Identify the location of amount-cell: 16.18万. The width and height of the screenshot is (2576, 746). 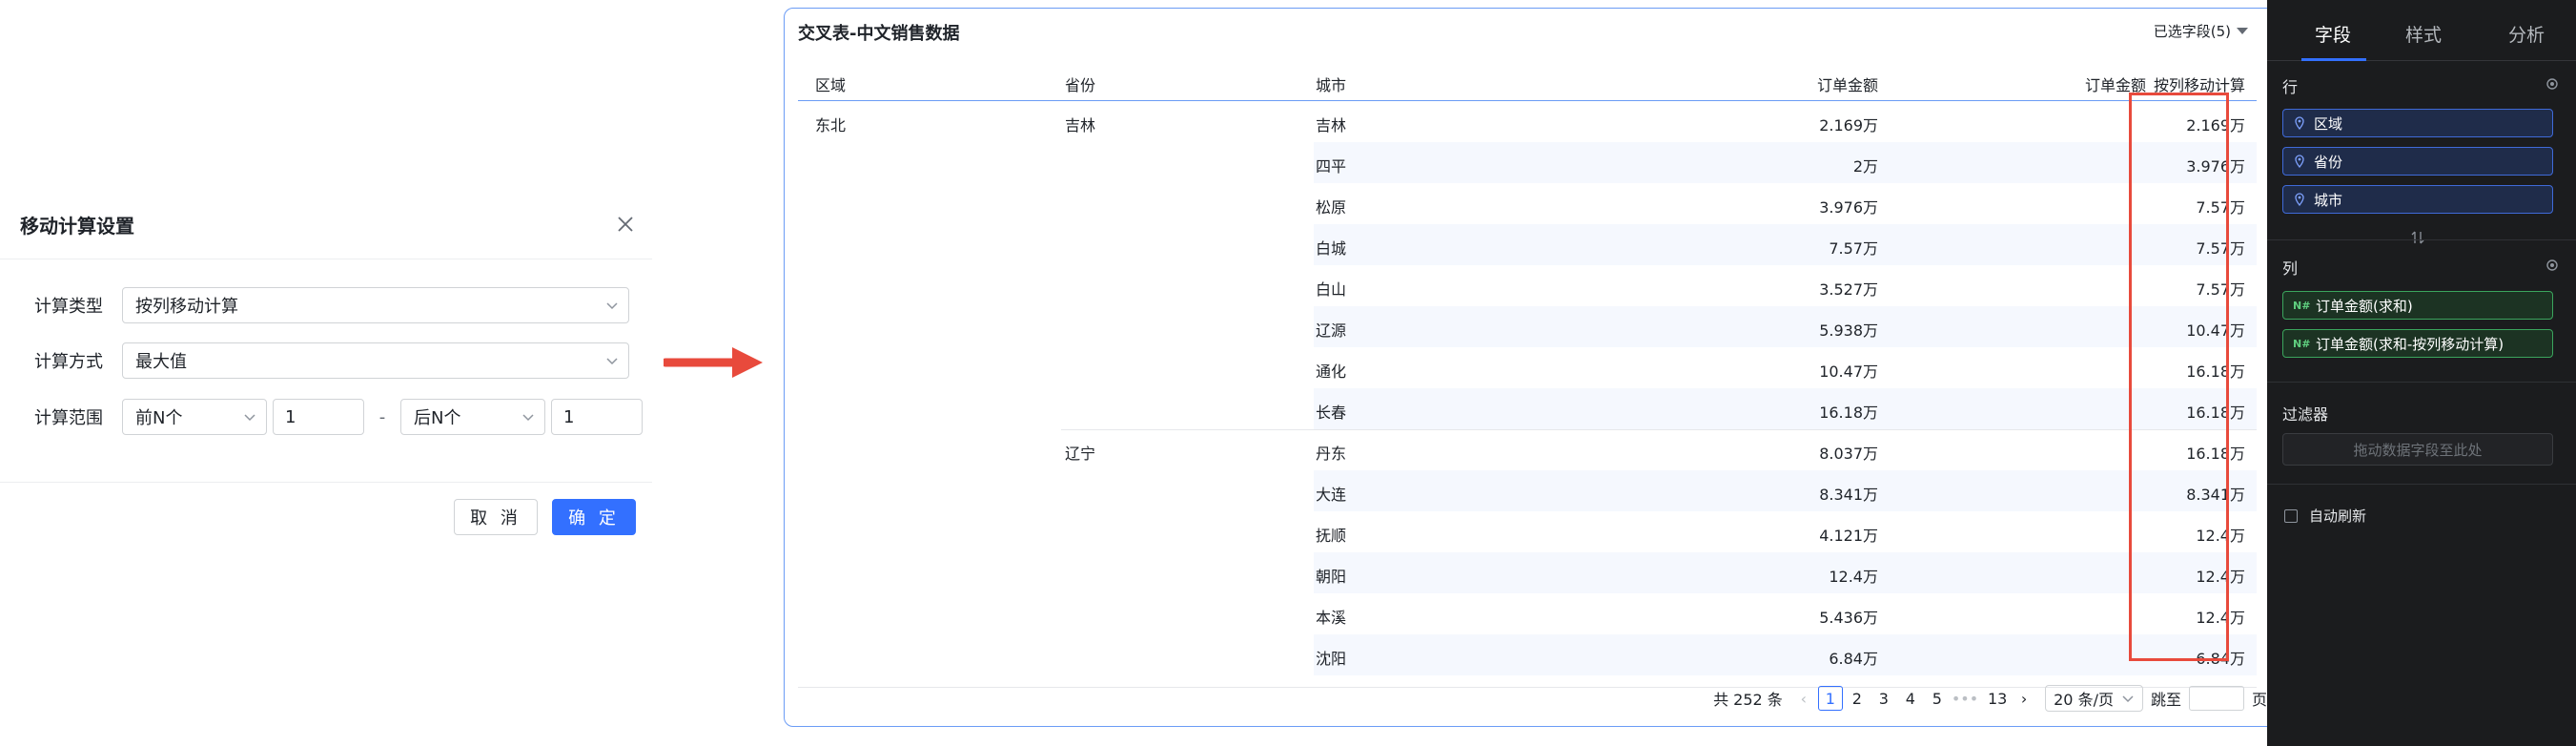
(1849, 413).